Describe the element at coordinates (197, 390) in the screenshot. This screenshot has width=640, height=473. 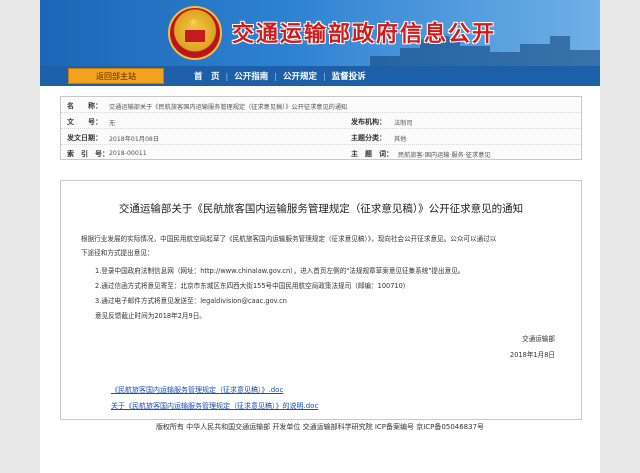
I see `attachment-link-draft: 《民航旅客国内运输服务管理规定（征求意见稿）》.doc` at that location.